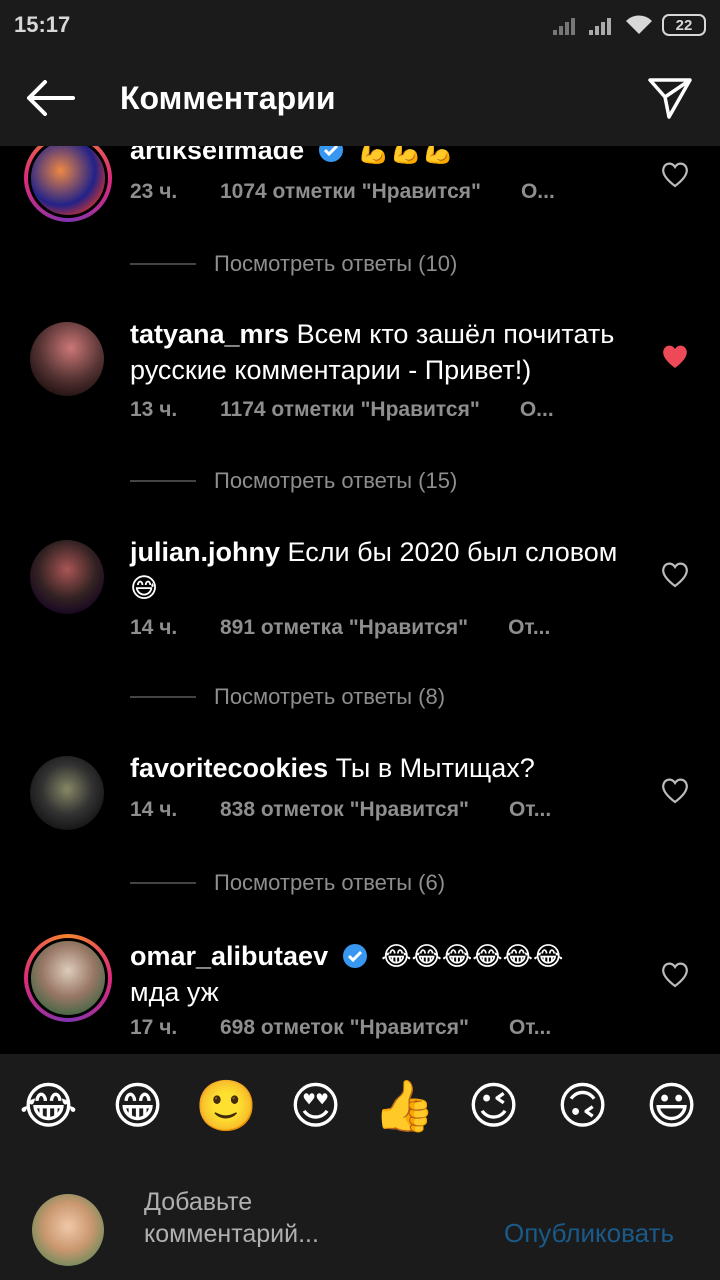  I want to click on view-replies-label: Посмотреть ответы (8), so click(330, 696).